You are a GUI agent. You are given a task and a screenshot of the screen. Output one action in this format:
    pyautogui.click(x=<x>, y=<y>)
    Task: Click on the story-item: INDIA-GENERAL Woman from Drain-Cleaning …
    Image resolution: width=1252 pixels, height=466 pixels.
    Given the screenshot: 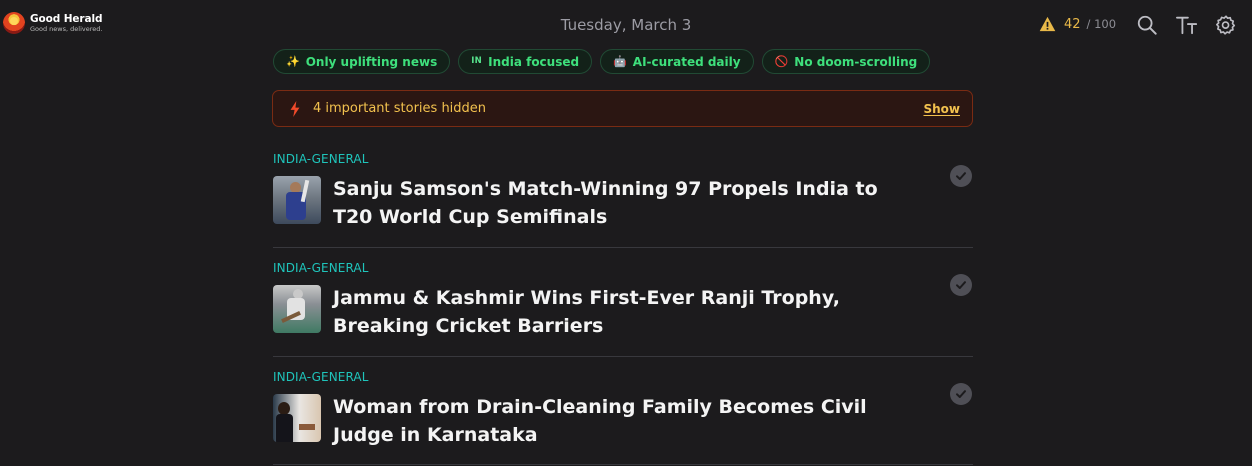 What is the action you would take?
    pyautogui.click(x=623, y=409)
    